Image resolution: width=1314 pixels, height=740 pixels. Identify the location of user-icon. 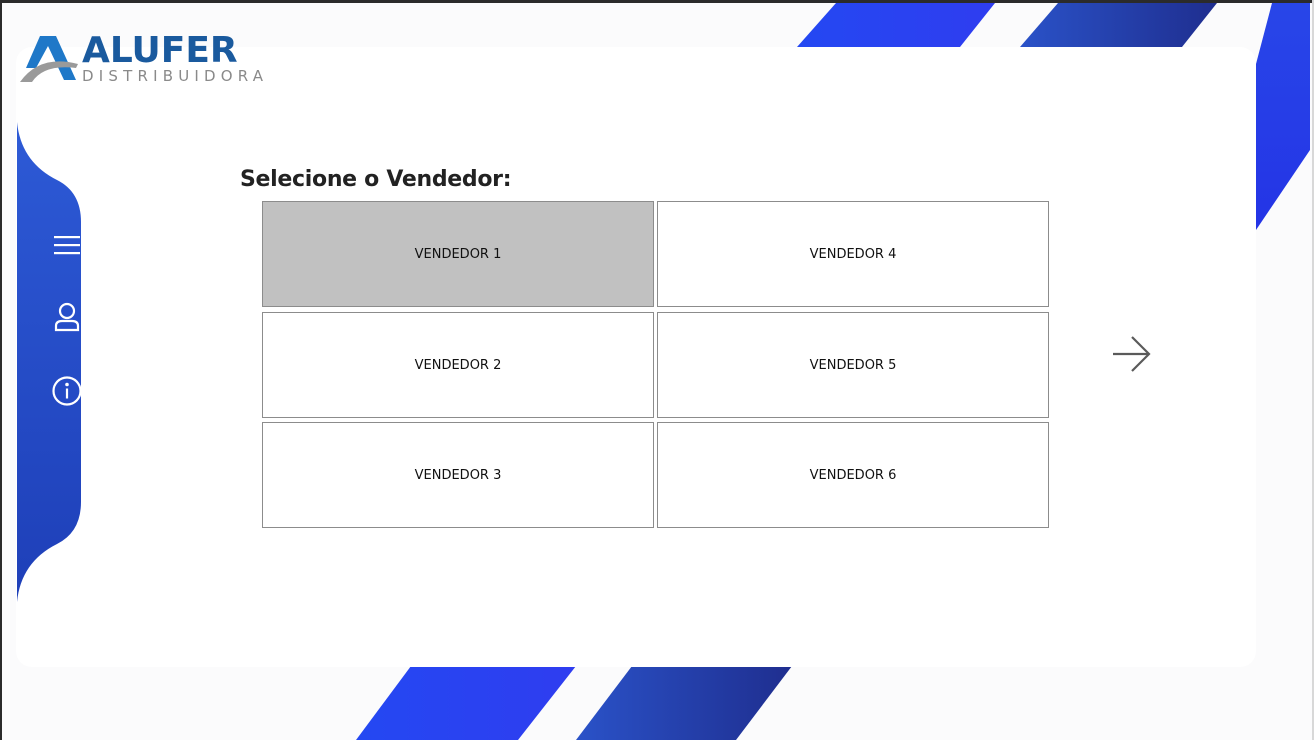
(67, 317).